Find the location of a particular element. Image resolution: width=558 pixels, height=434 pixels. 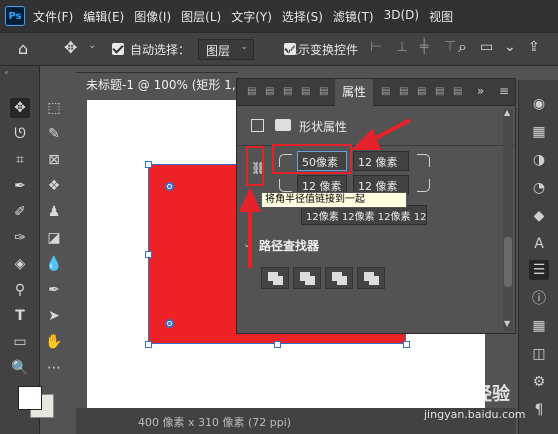

info-icon: ⓘ is located at coordinates (539, 298).